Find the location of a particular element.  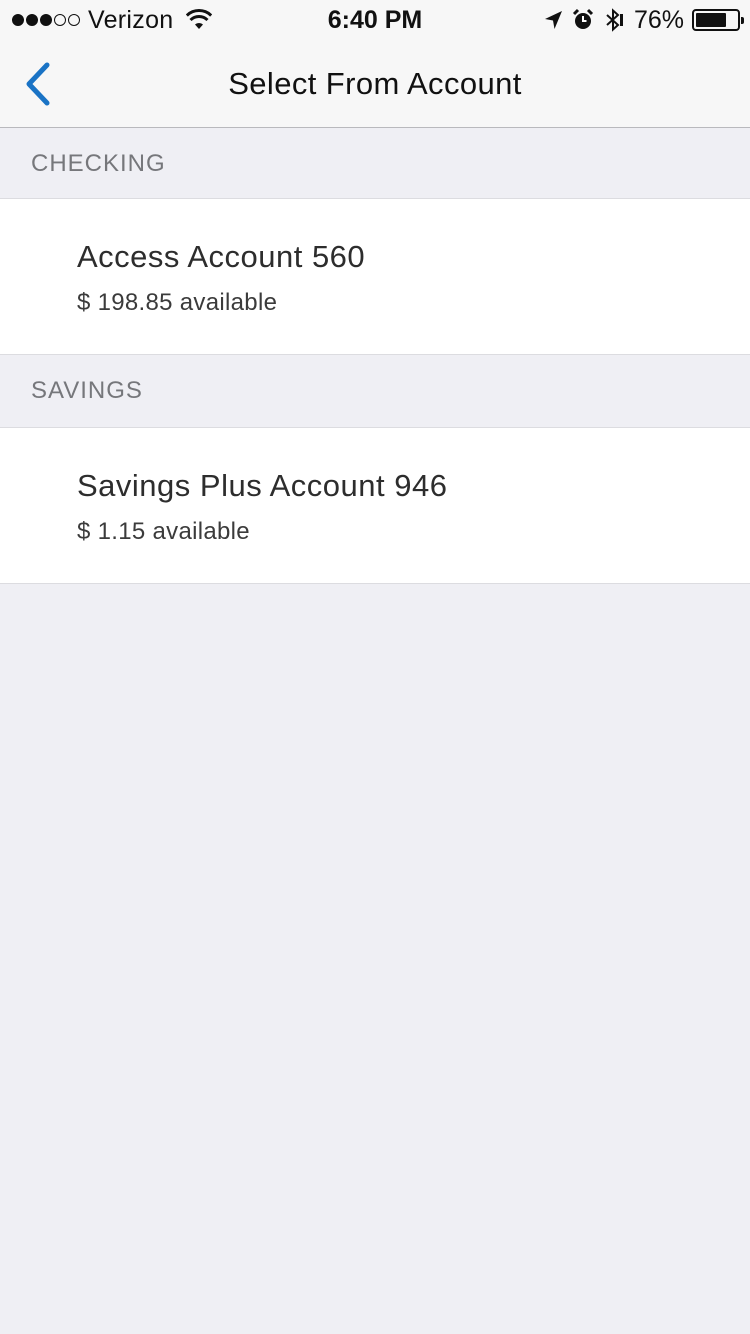

battery-level-fill is located at coordinates (711, 20).